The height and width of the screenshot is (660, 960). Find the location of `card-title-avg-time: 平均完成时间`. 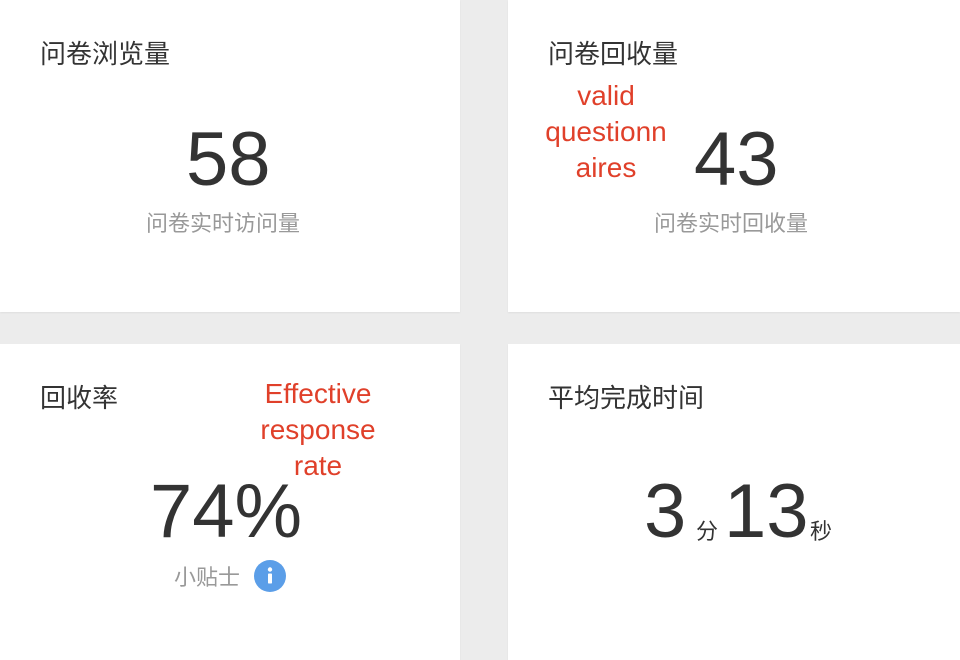

card-title-avg-time: 平均完成时间 is located at coordinates (626, 399).